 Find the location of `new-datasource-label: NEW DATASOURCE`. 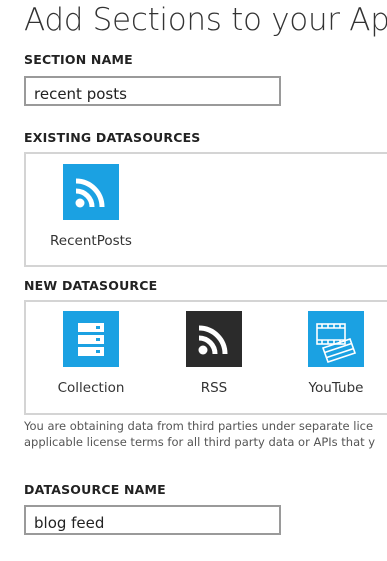

new-datasource-label: NEW DATASOURCE is located at coordinates (91, 285).